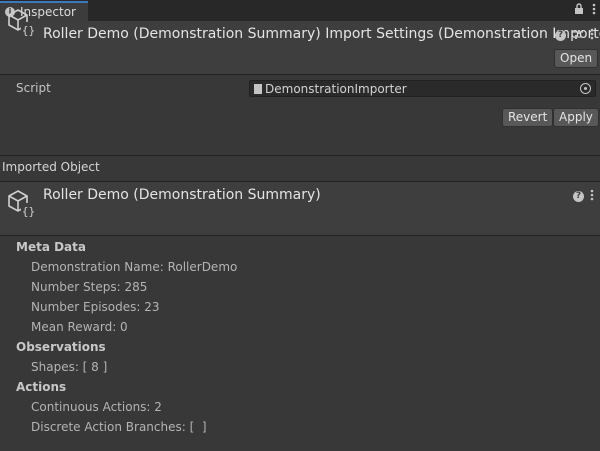  I want to click on script-field: DemonstrationImporter, so click(422, 88).